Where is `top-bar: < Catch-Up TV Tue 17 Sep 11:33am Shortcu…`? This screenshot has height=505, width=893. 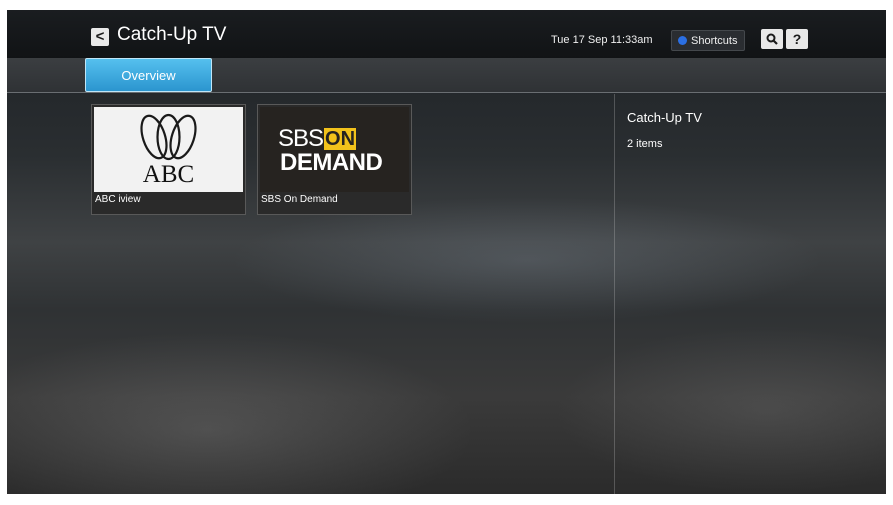
top-bar: < Catch-Up TV Tue 17 Sep 11:33am Shortcu… is located at coordinates (446, 34).